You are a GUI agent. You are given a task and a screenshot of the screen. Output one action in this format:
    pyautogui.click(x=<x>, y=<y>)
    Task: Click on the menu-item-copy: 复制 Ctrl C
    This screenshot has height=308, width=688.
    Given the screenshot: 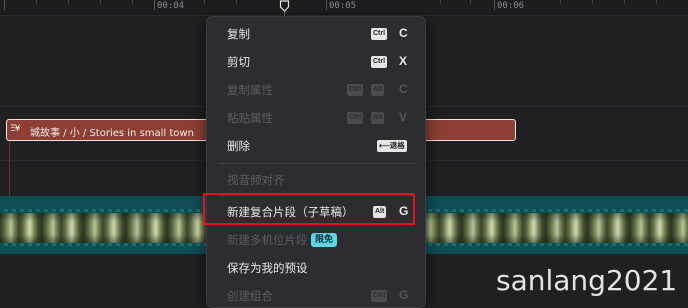 What is the action you would take?
    pyautogui.click(x=317, y=34)
    